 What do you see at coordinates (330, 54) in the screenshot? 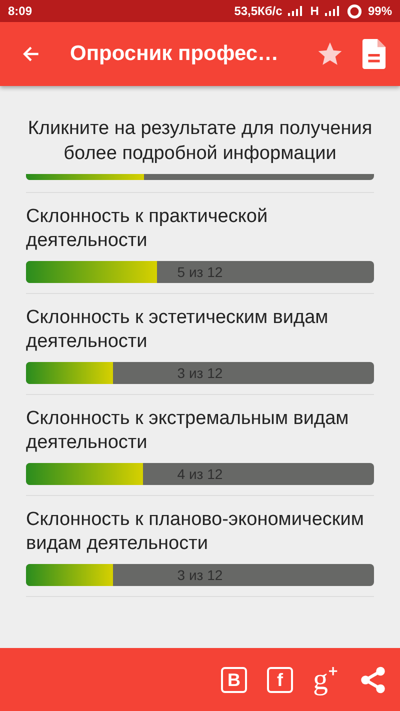
I see `star-icon` at bounding box center [330, 54].